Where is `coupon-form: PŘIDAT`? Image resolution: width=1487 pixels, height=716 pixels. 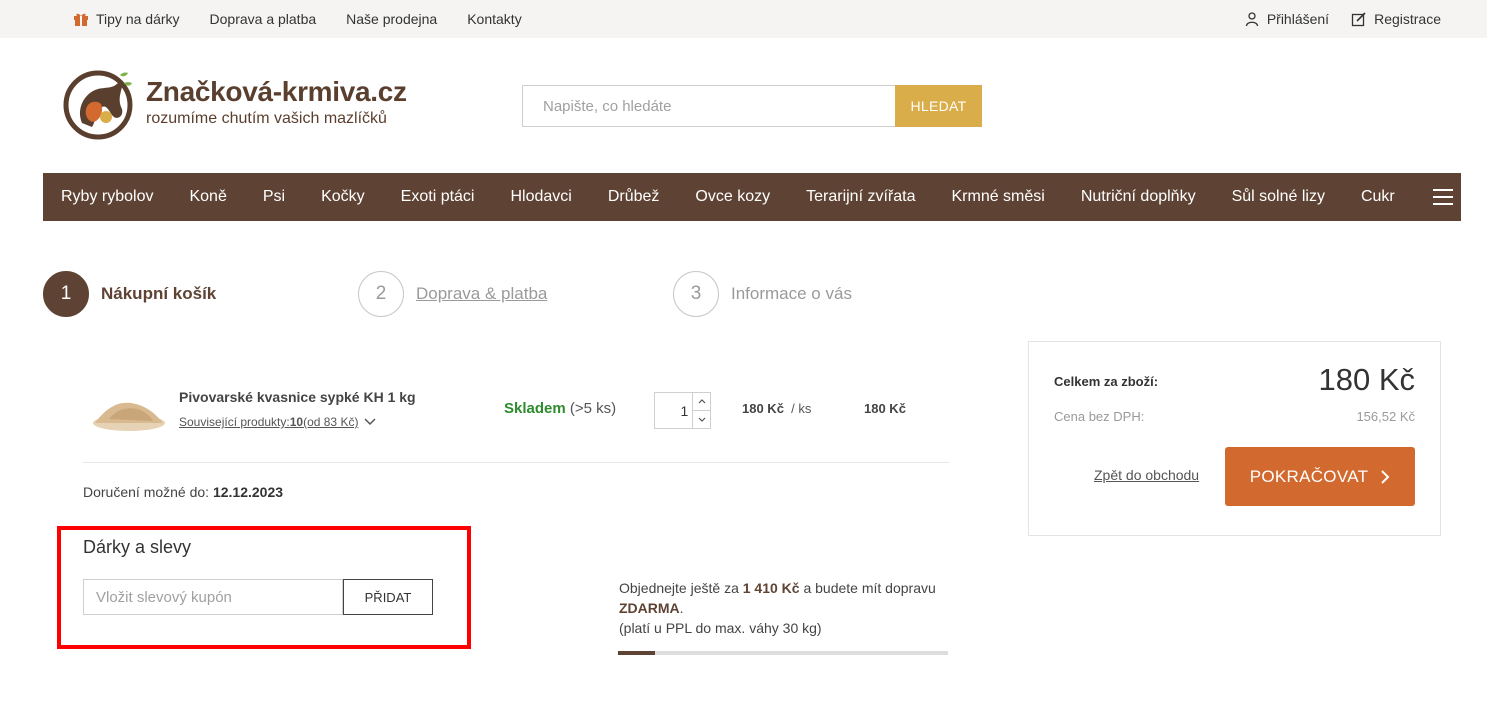
coupon-form: PŘIDAT is located at coordinates (258, 597).